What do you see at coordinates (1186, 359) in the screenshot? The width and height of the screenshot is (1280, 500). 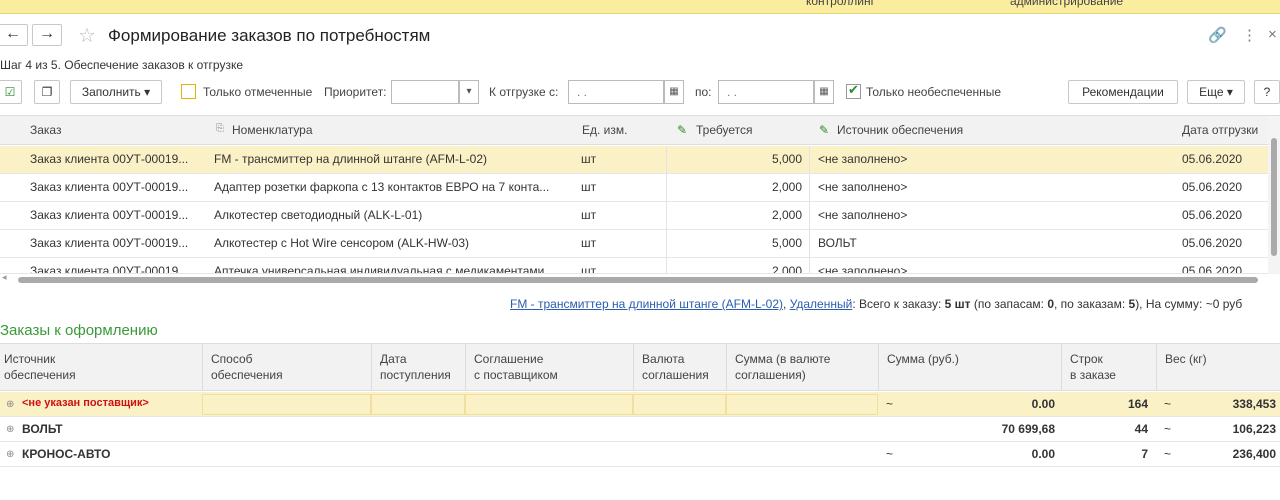 I see `col-weight: Вес (кг)` at bounding box center [1186, 359].